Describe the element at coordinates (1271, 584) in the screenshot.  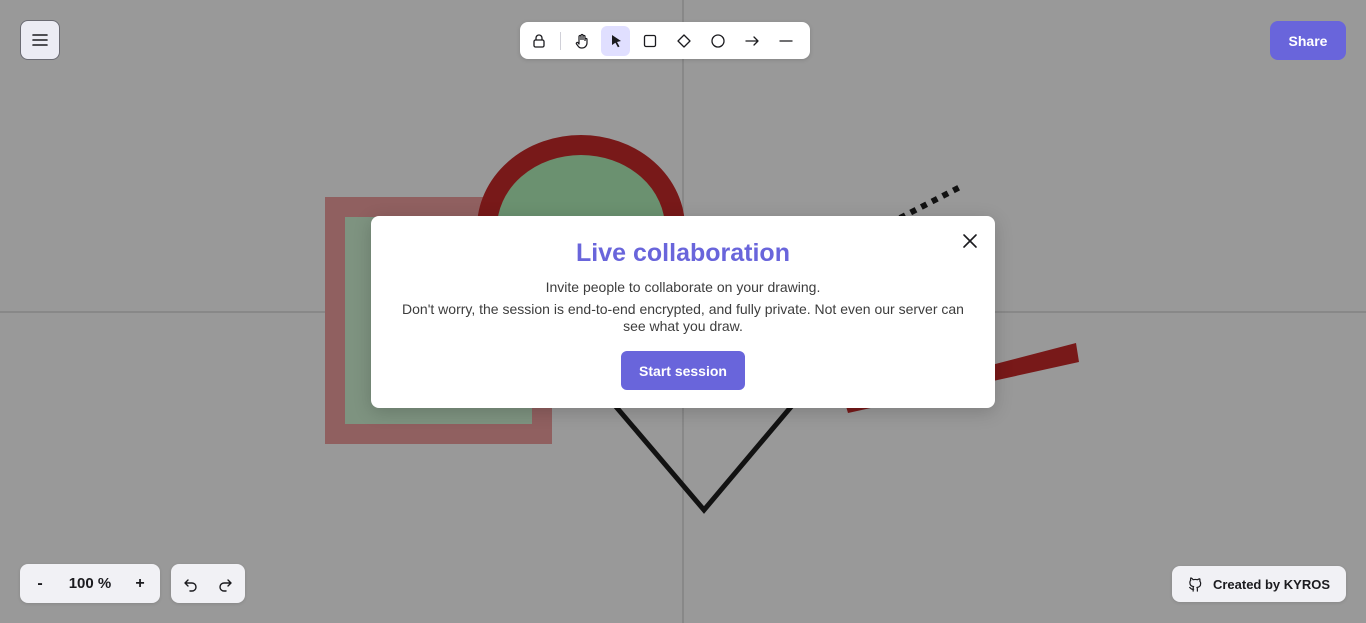
I see `credit-label: Created by KYROS` at that location.